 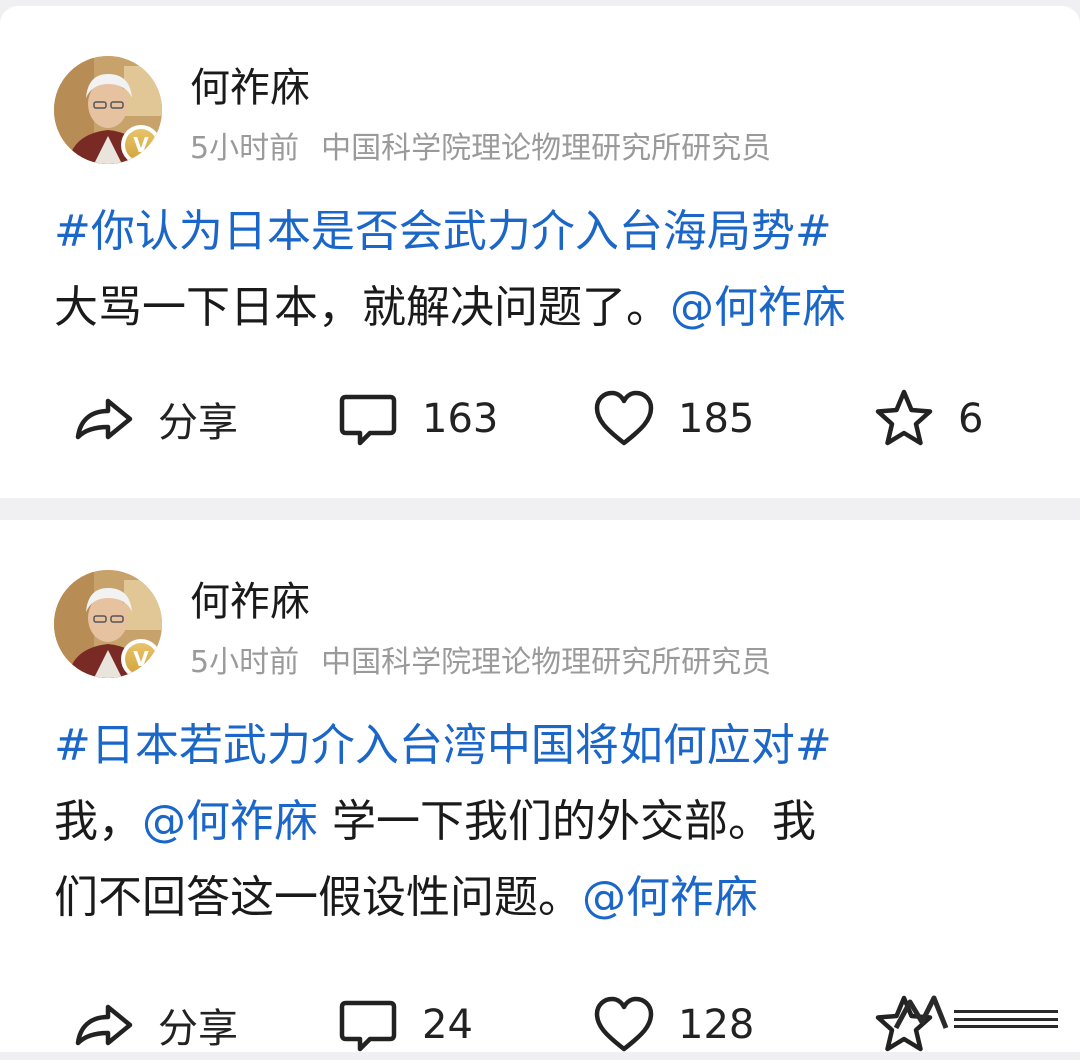 I want to click on comment-button: 163, so click(x=417, y=419).